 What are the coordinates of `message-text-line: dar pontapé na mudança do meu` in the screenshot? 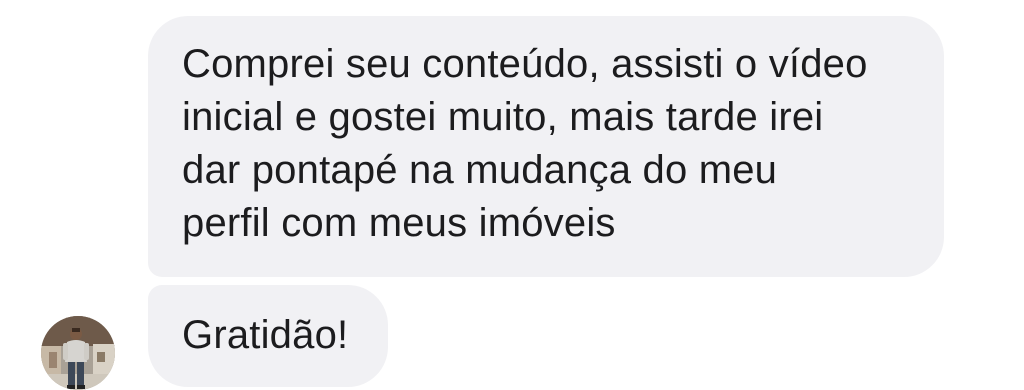 It's located at (480, 170).